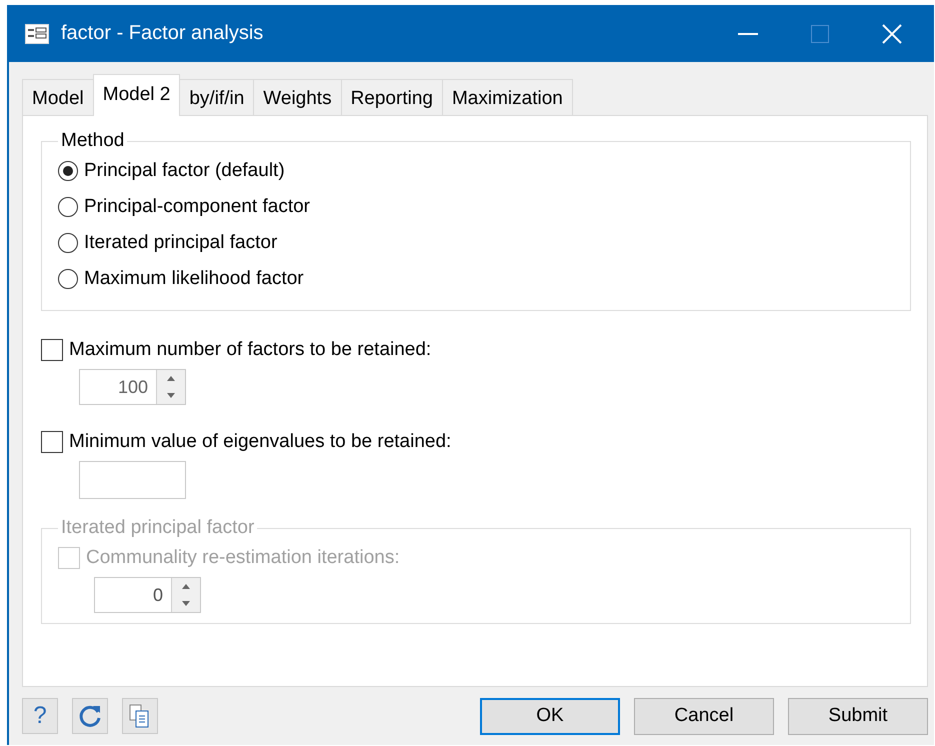  I want to click on group-title: Iterated principal factor, so click(158, 528).